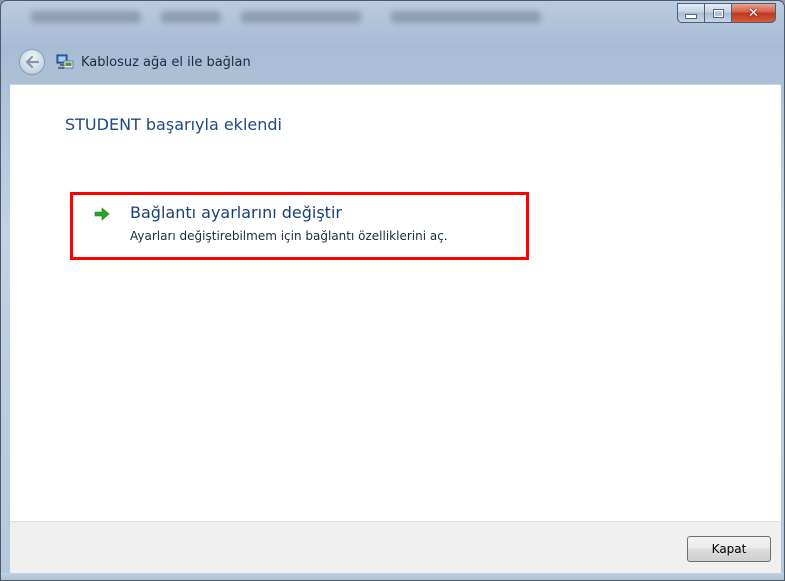 Image resolution: width=785 pixels, height=581 pixels. I want to click on close-icon: ✕, so click(753, 13).